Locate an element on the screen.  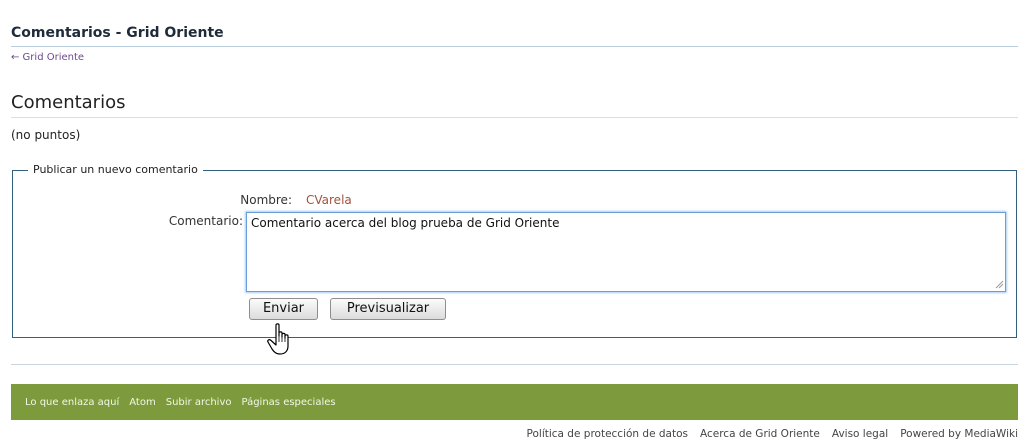
section-divider is located at coordinates (514, 117).